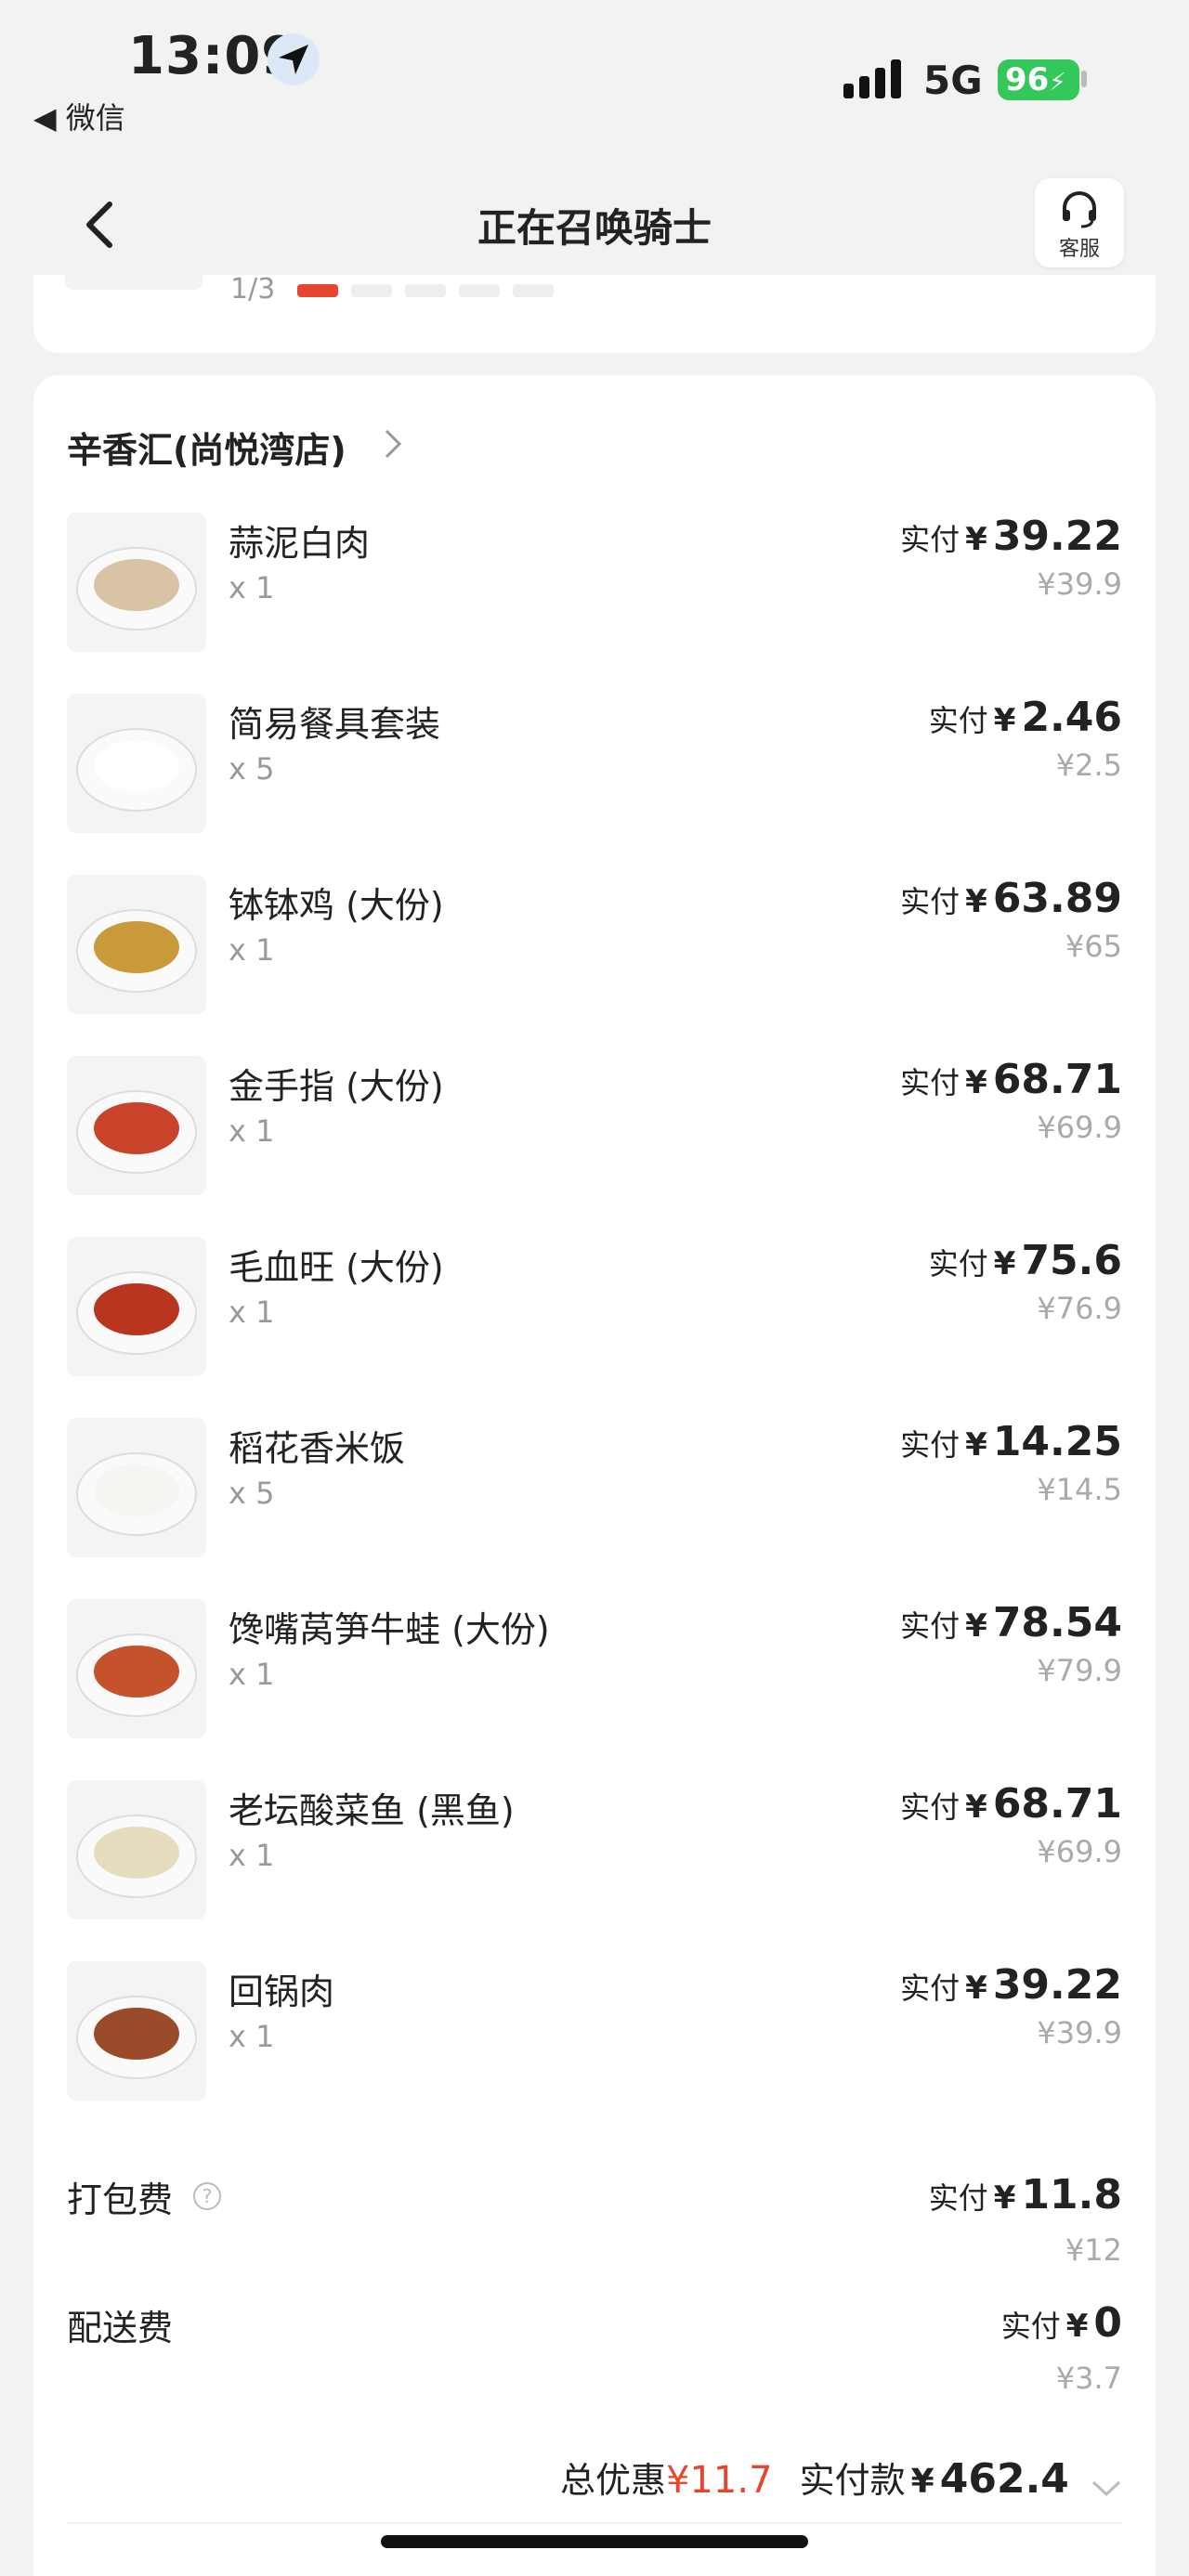 The image size is (1189, 2576). Describe the element at coordinates (1093, 946) in the screenshot. I see `original-price: ¥65` at that location.